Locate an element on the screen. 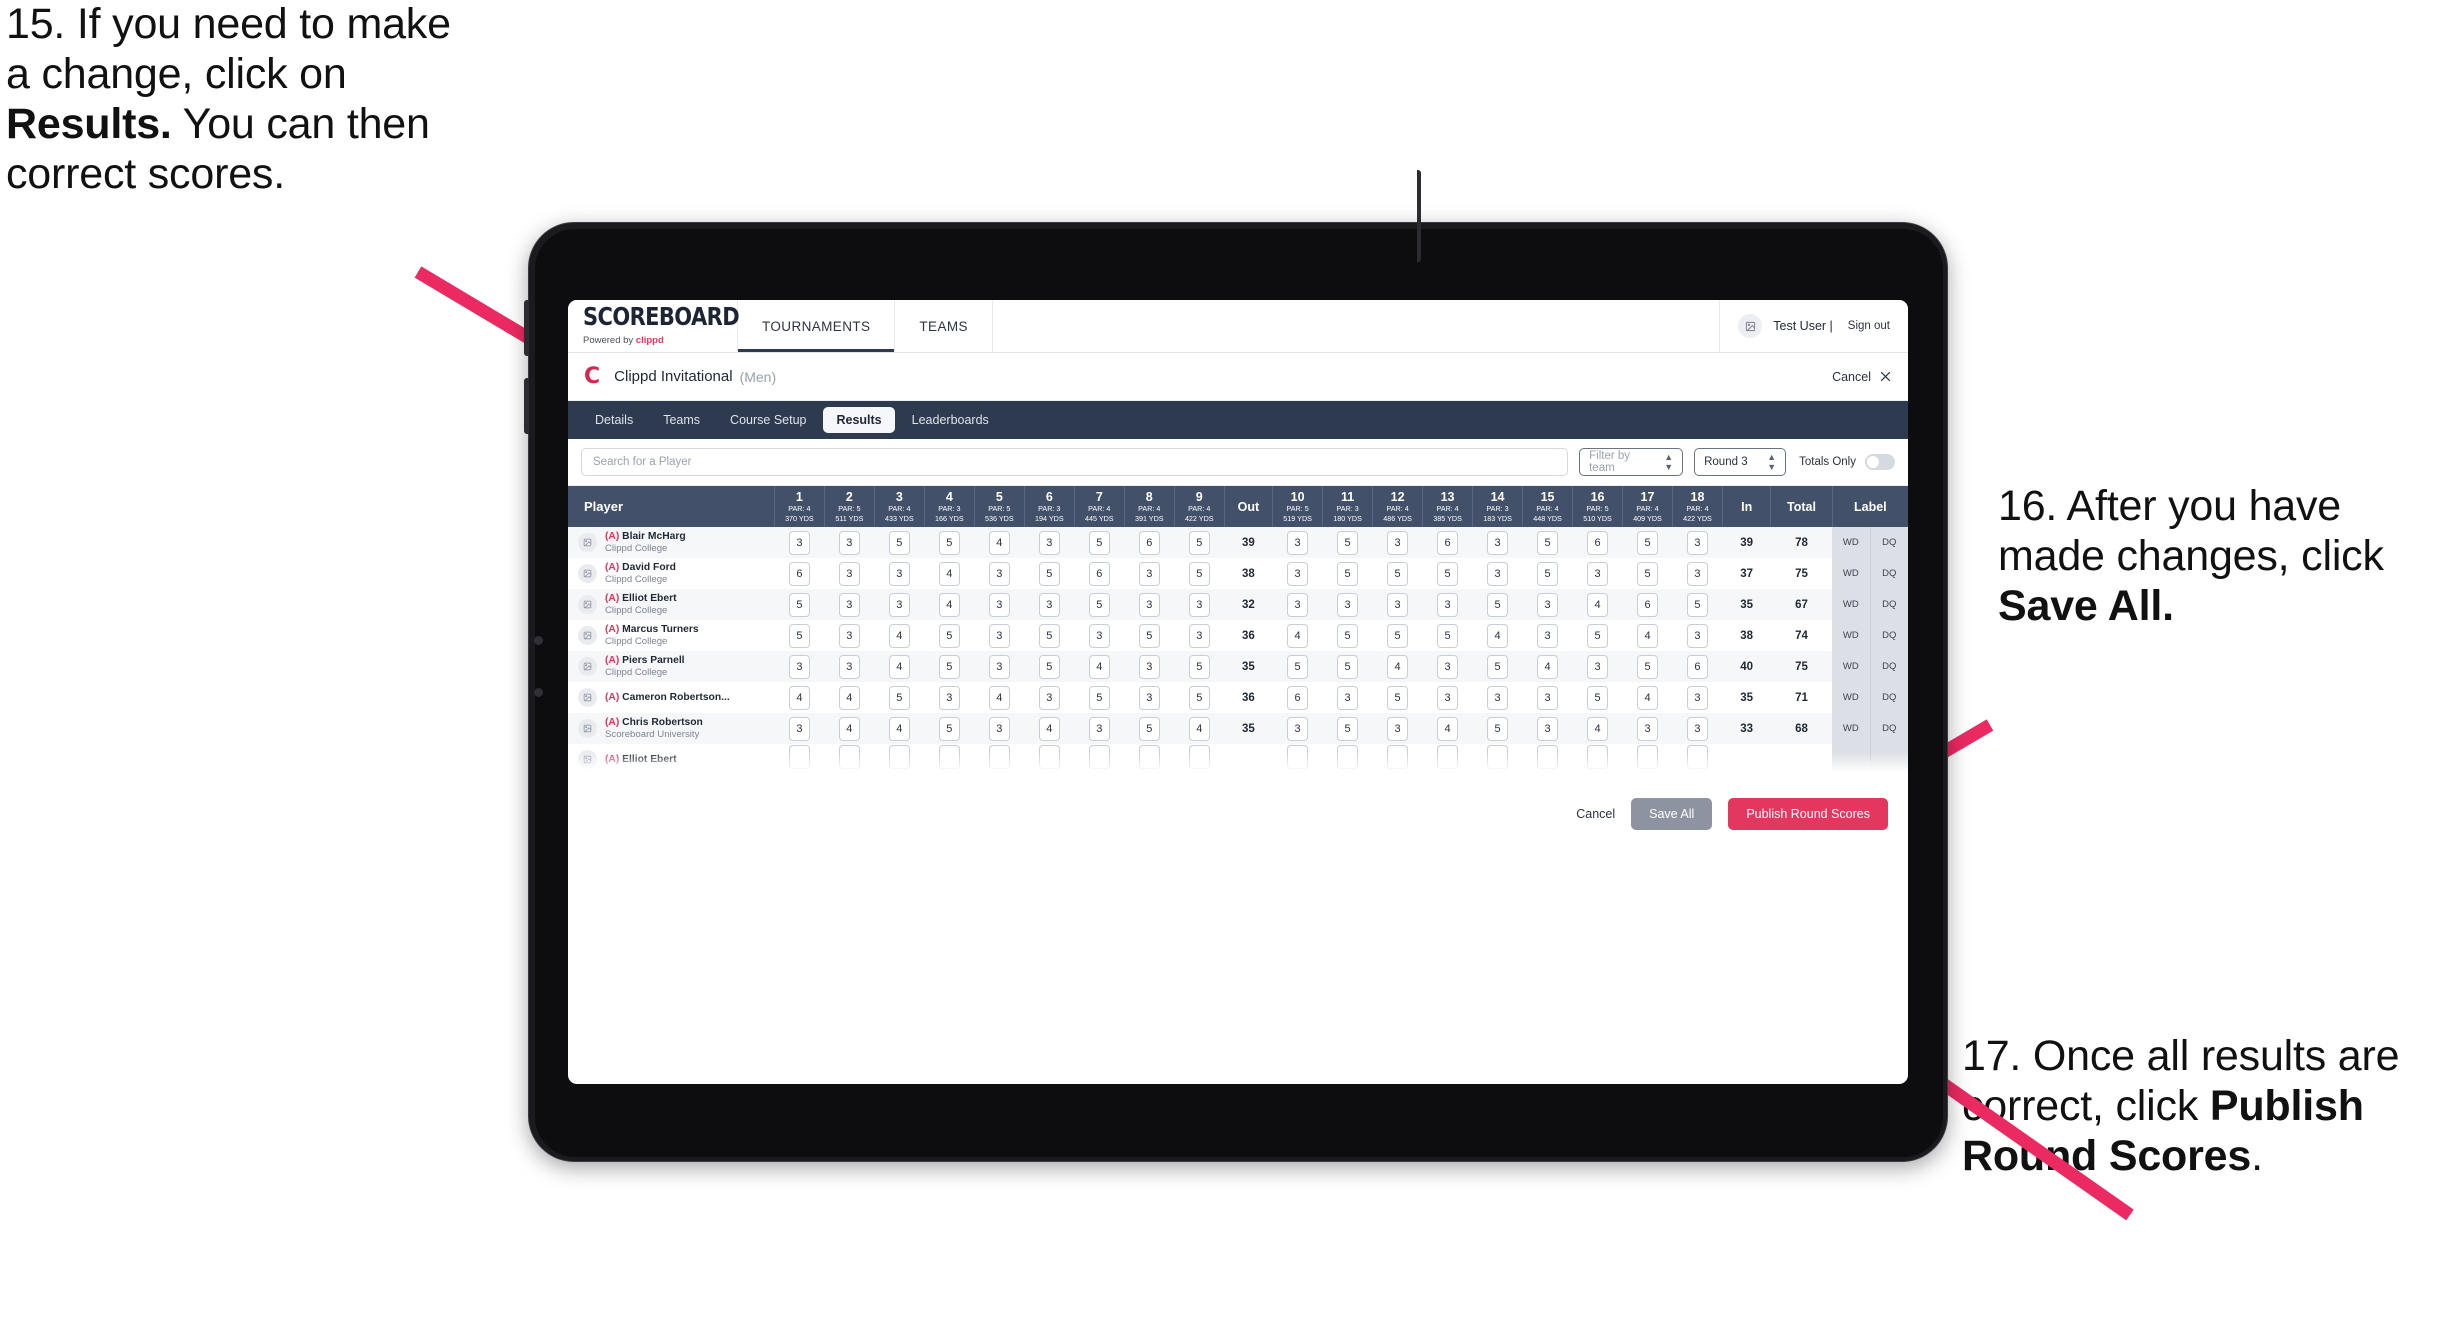 The height and width of the screenshot is (1326, 2464). score-cell-hole-13: 5 is located at coordinates (1448, 635).